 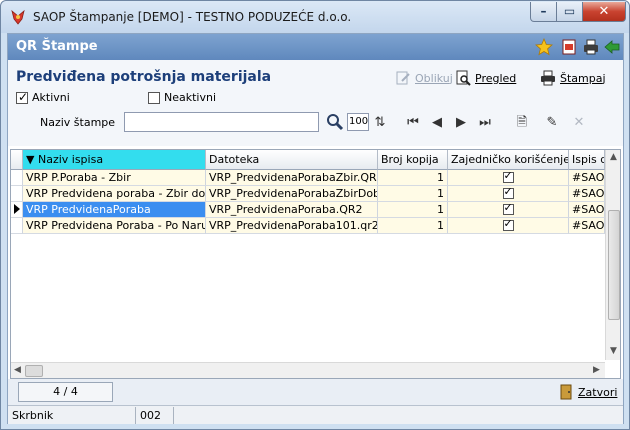 I want to click on name-cell: VRP P.Poraba - Zbir, so click(x=114, y=178).